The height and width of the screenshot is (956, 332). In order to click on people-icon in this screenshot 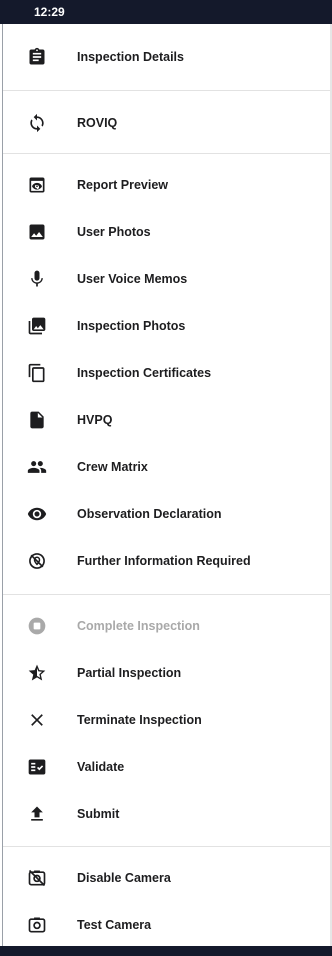, I will do `click(37, 467)`.